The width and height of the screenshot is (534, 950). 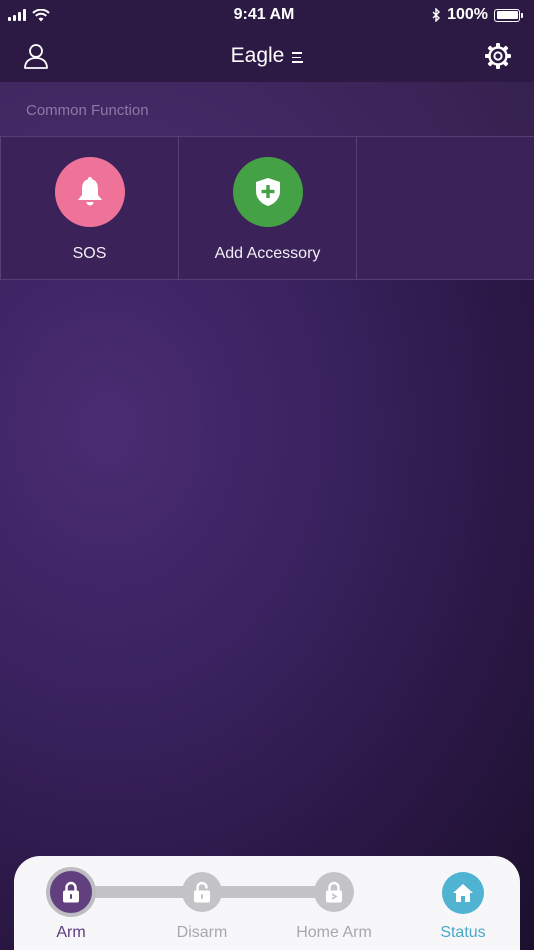 What do you see at coordinates (41, 14) in the screenshot?
I see `wifi-icon` at bounding box center [41, 14].